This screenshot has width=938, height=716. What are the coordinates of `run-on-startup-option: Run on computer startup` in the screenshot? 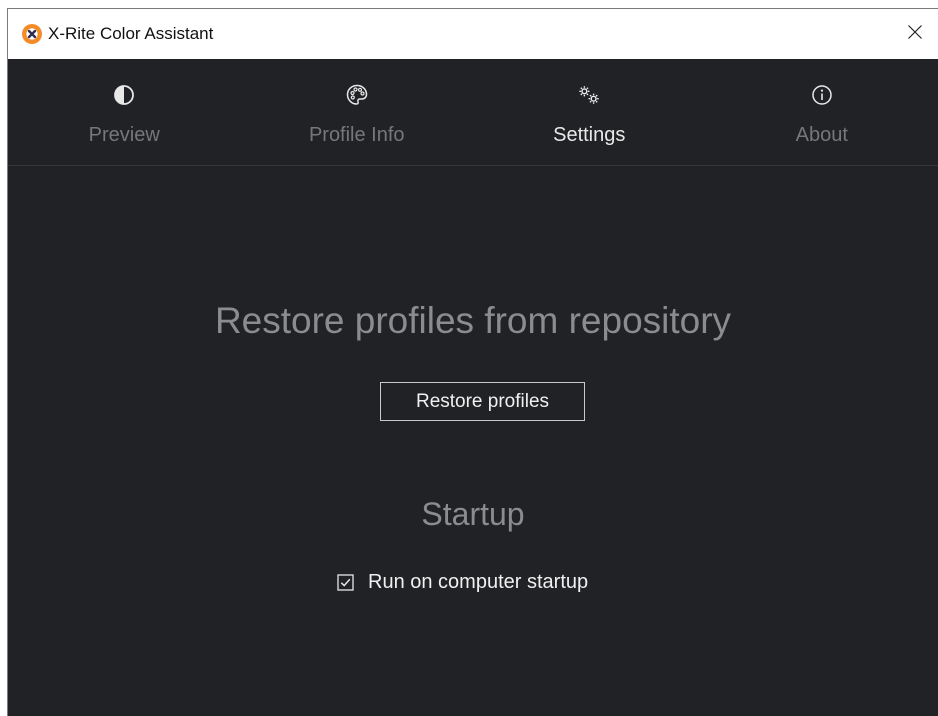 It's located at (462, 582).